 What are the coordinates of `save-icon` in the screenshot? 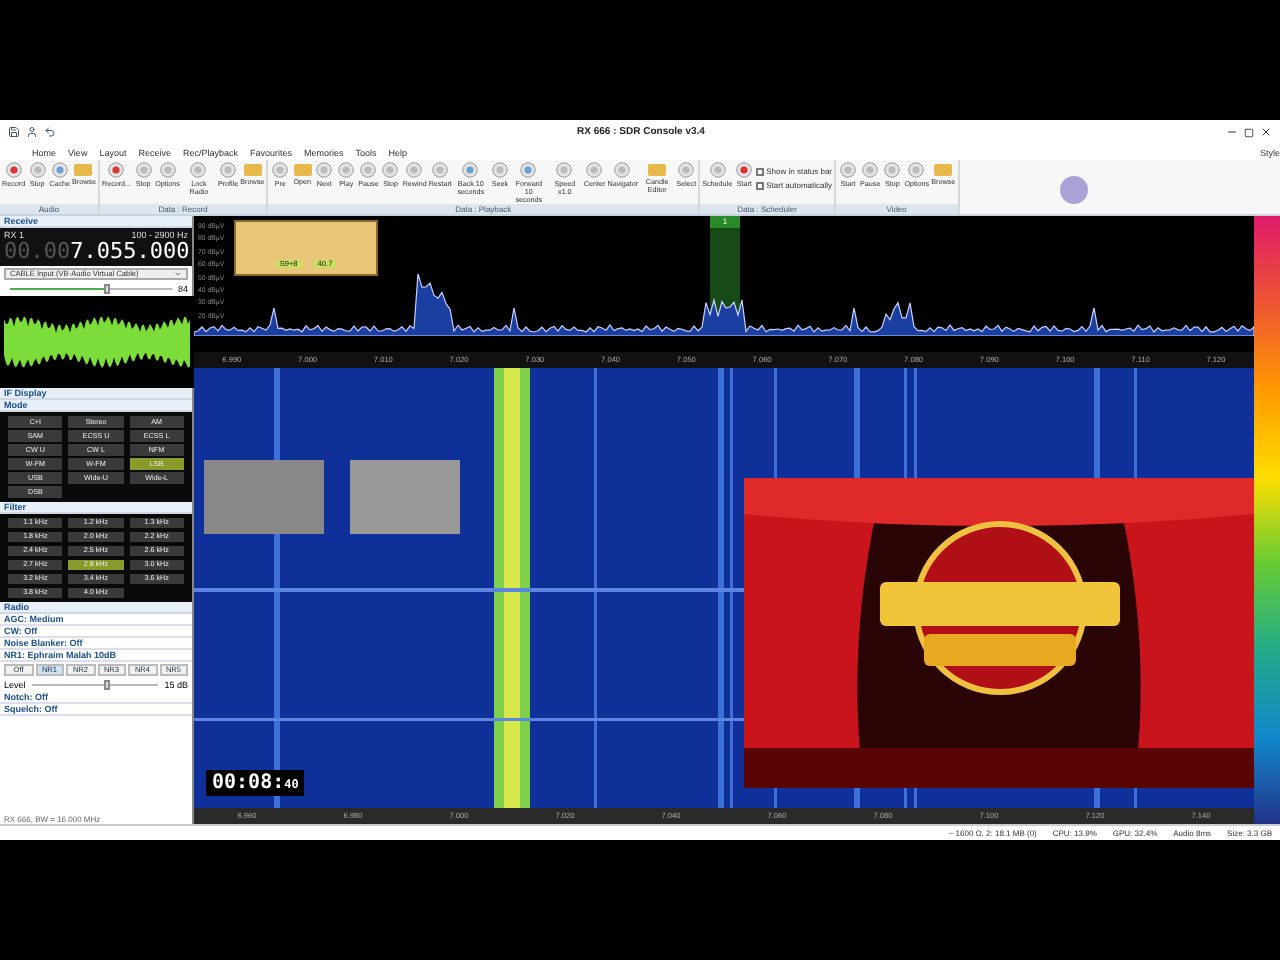 It's located at (14, 132).